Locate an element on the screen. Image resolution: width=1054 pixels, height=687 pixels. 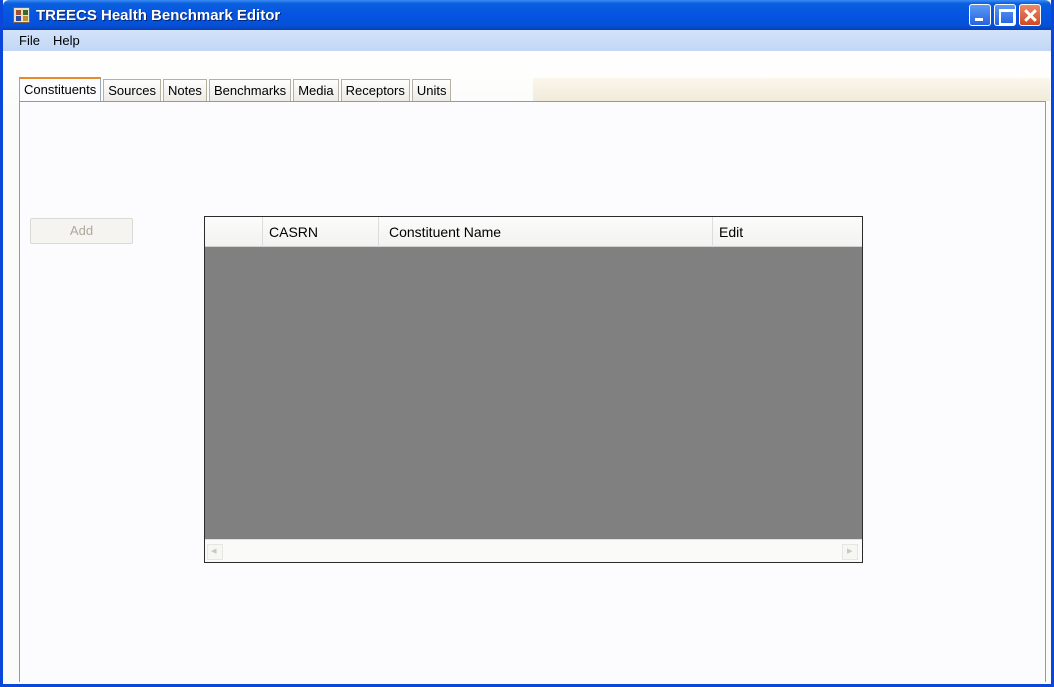
tab-receptors: Receptors is located at coordinates (375, 90).